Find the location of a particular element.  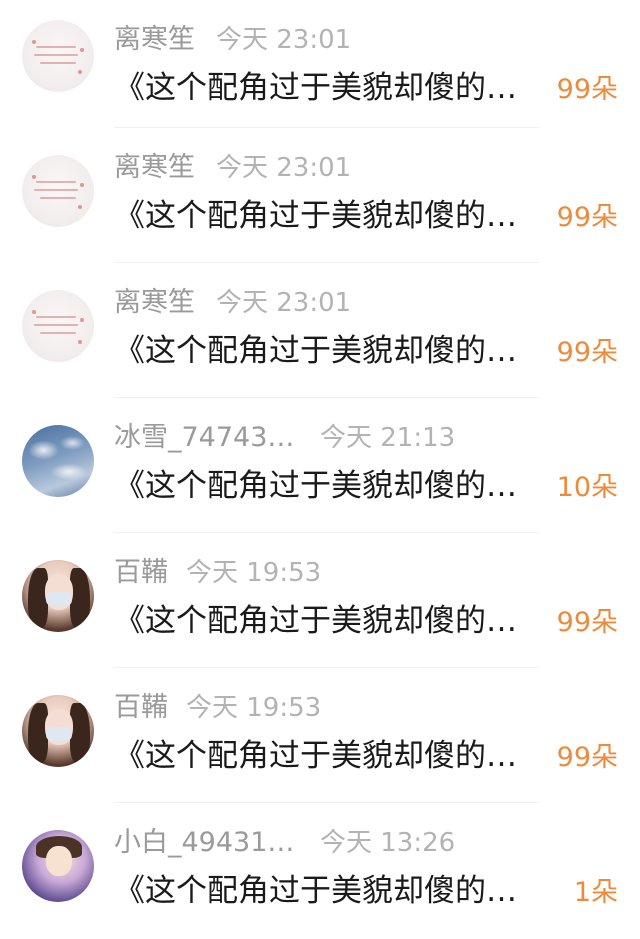

timestamp: 今天 21:13 is located at coordinates (388, 438).